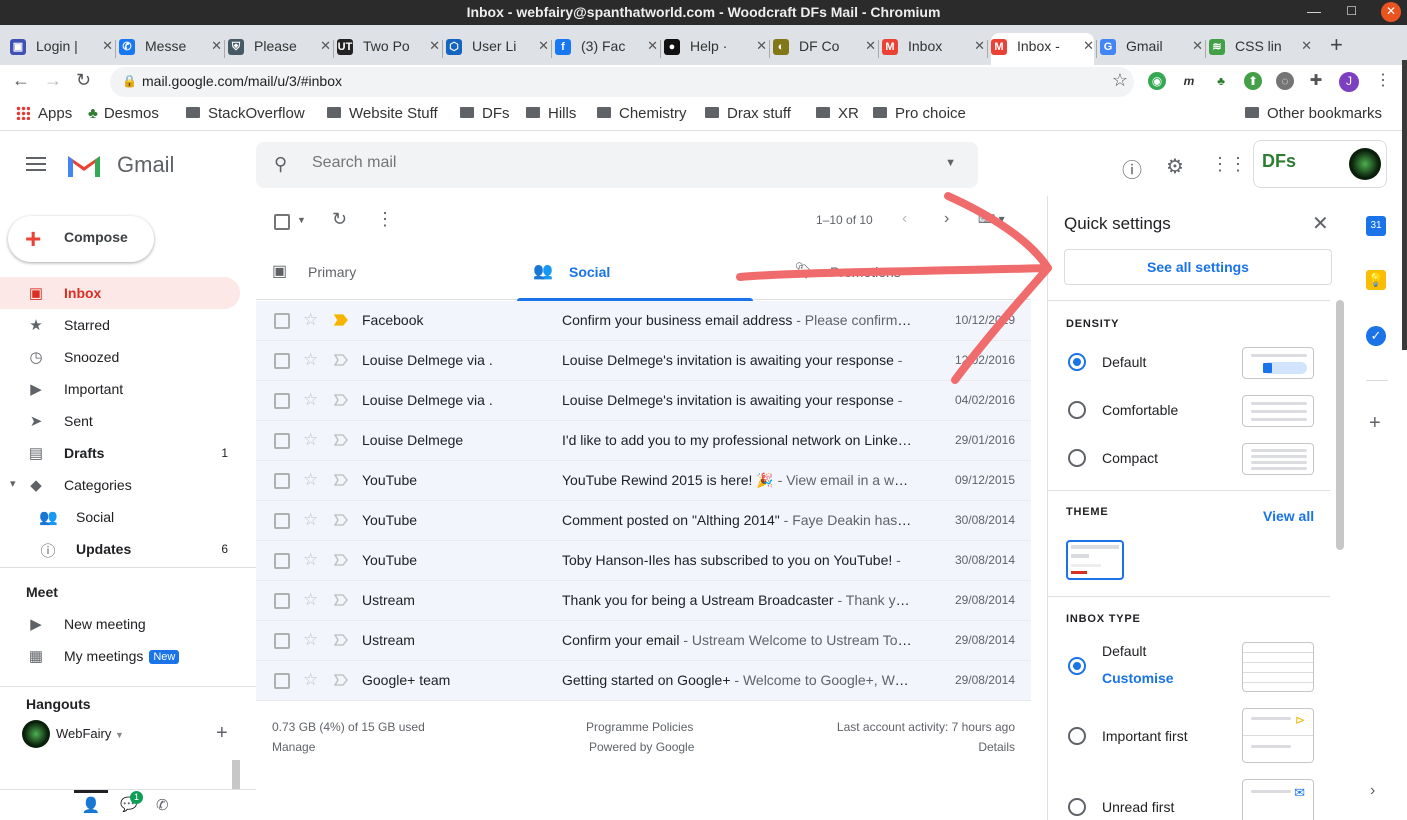  I want to click on sidebar-item-updates: ⓘ Updates 6, so click(120, 549).